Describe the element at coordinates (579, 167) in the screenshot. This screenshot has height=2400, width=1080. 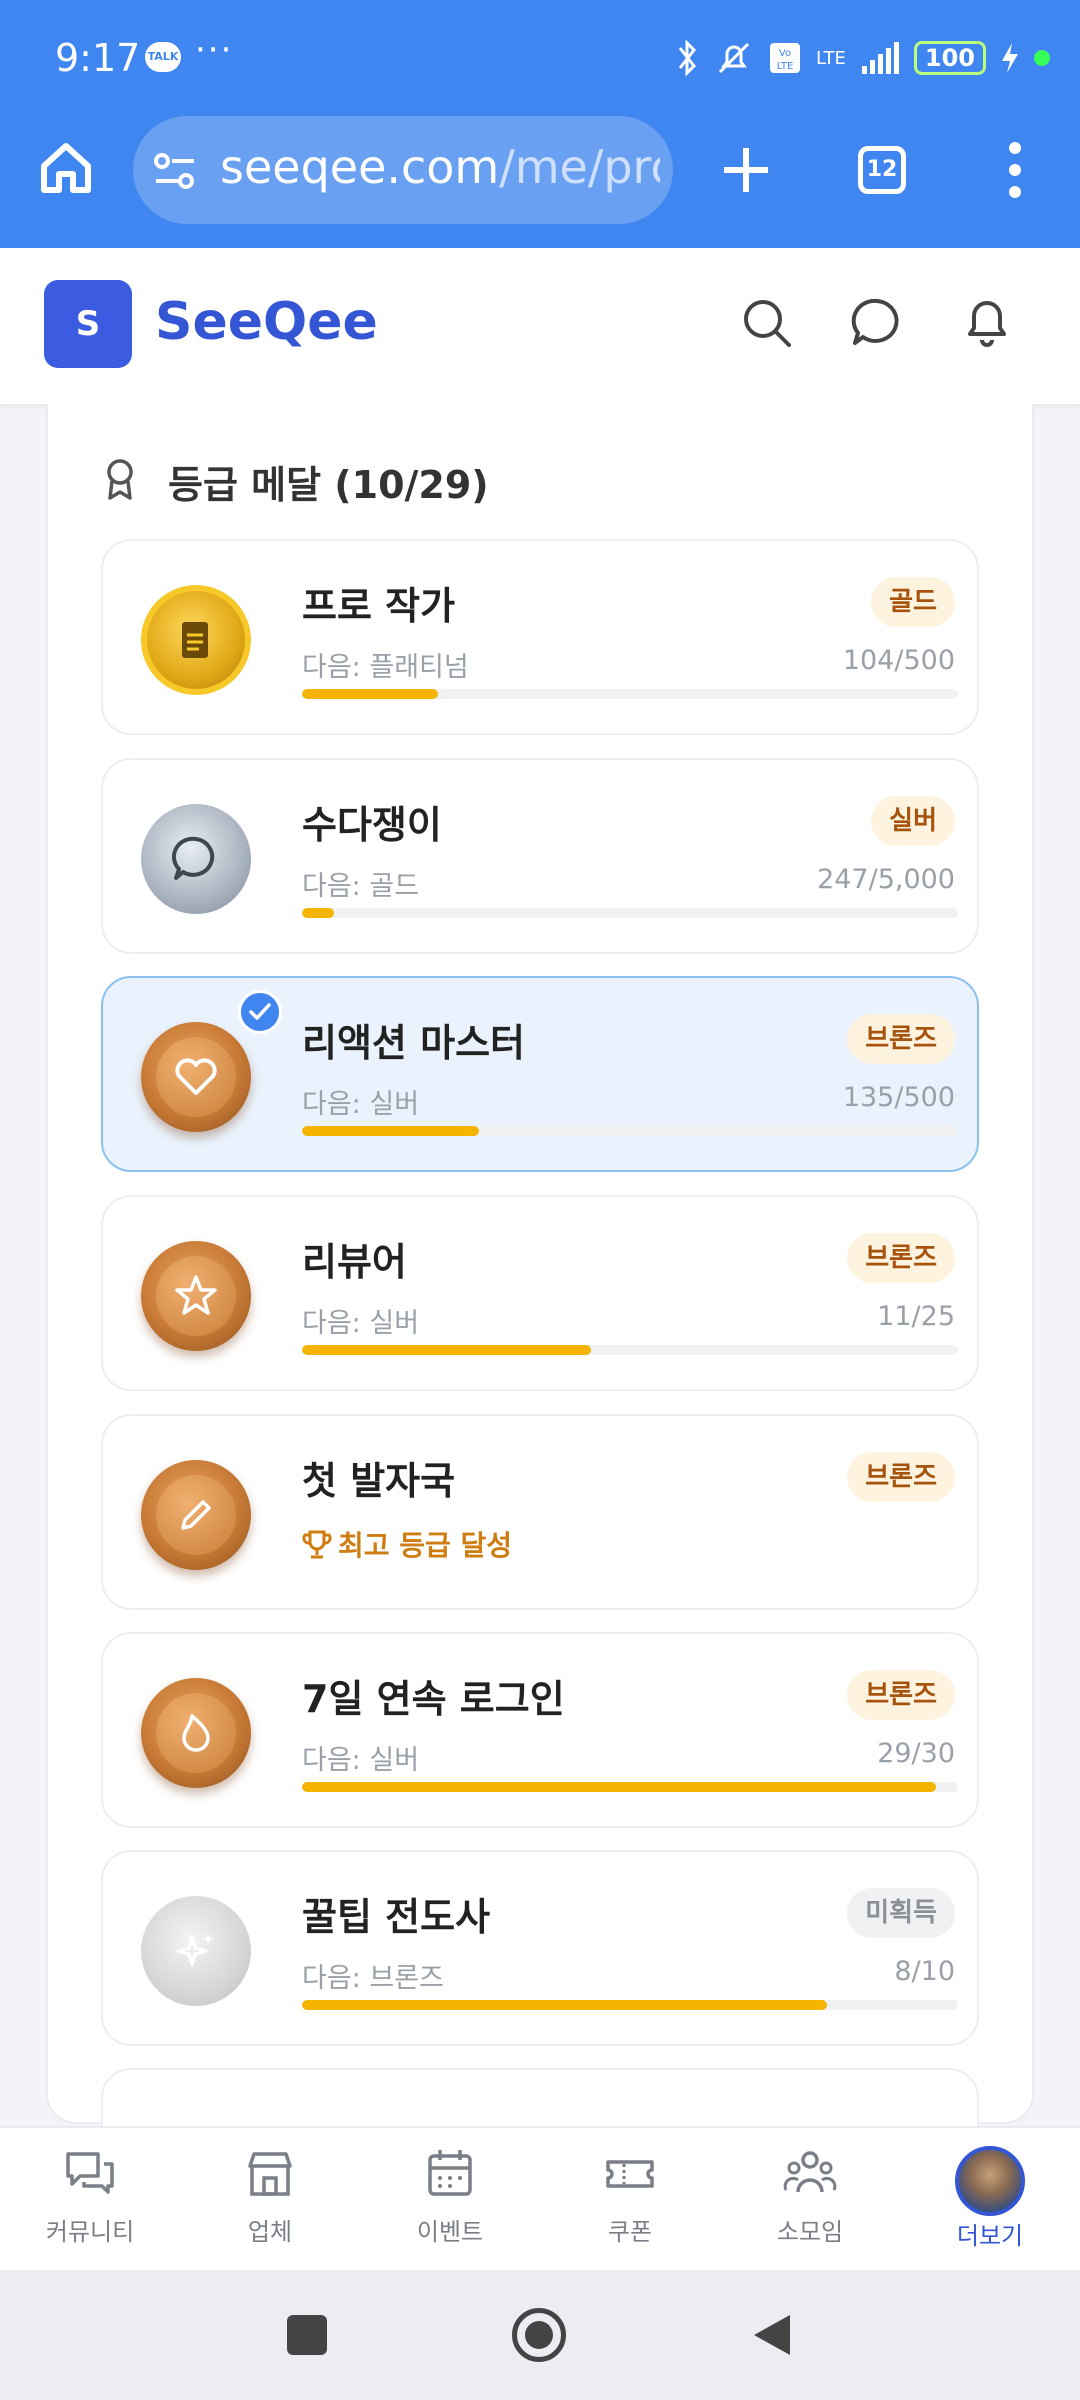
I see `url-path: /me/pro` at that location.